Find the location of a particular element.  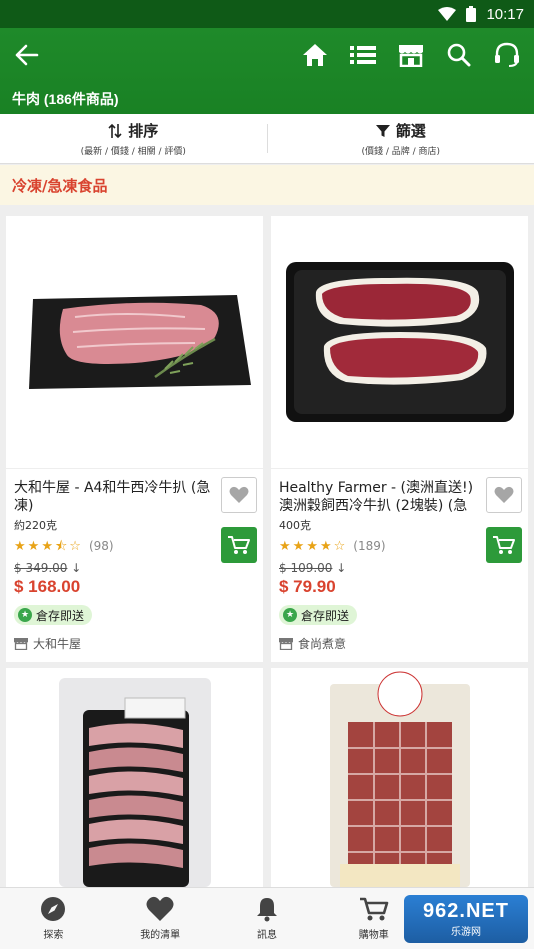

filter-button: 篩選 (價錢 / 品牌 / 商店) is located at coordinates (401, 138).